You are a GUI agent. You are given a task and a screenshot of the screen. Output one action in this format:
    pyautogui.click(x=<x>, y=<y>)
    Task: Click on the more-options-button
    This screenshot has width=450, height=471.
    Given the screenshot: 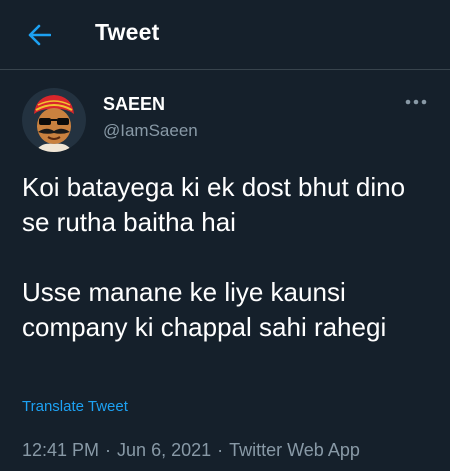 What is the action you would take?
    pyautogui.click(x=416, y=102)
    